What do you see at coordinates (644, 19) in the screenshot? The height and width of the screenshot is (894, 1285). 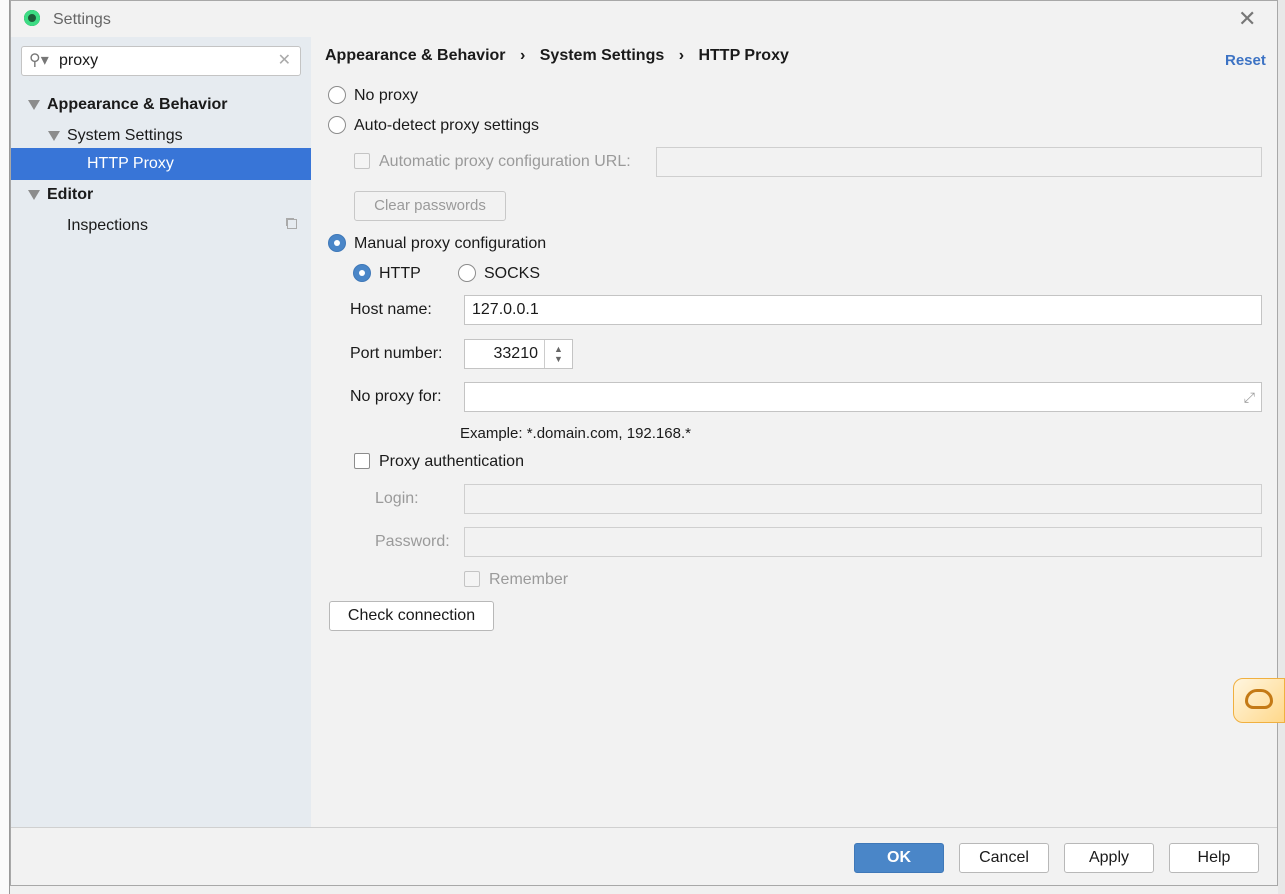 I see `title-bar: Settings ✕` at bounding box center [644, 19].